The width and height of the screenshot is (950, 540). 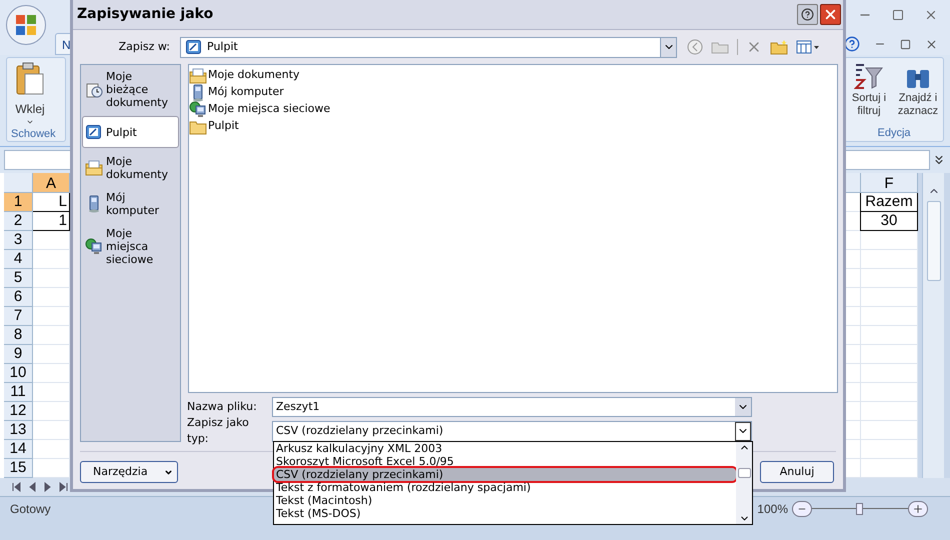 I want to click on vertical-scrollbar, so click(x=933, y=325).